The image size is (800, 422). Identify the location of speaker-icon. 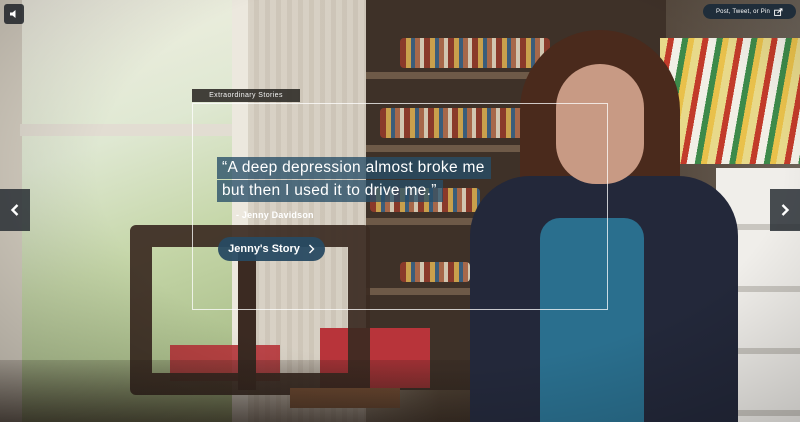
(13, 14).